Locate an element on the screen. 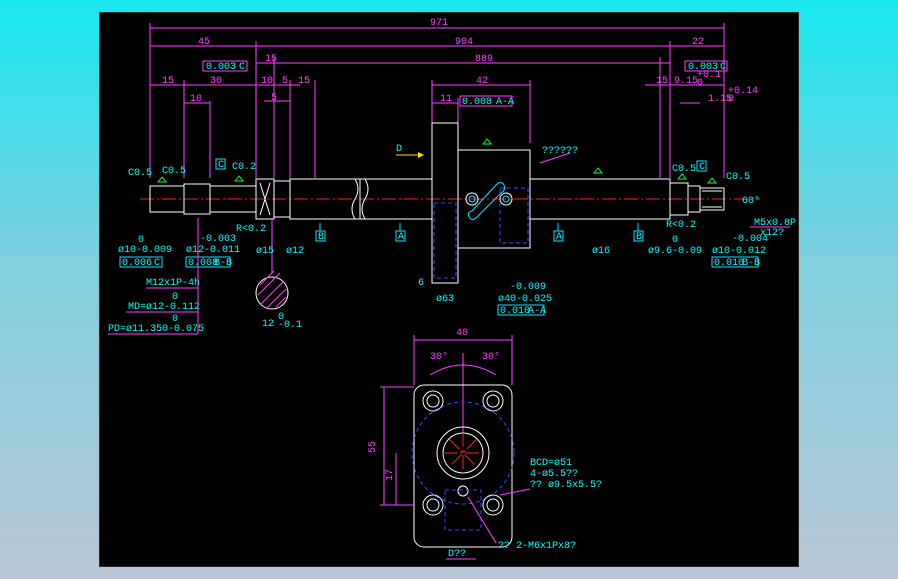 The width and height of the screenshot is (898, 579). tol-phi40: 0.010 is located at coordinates (515, 311).